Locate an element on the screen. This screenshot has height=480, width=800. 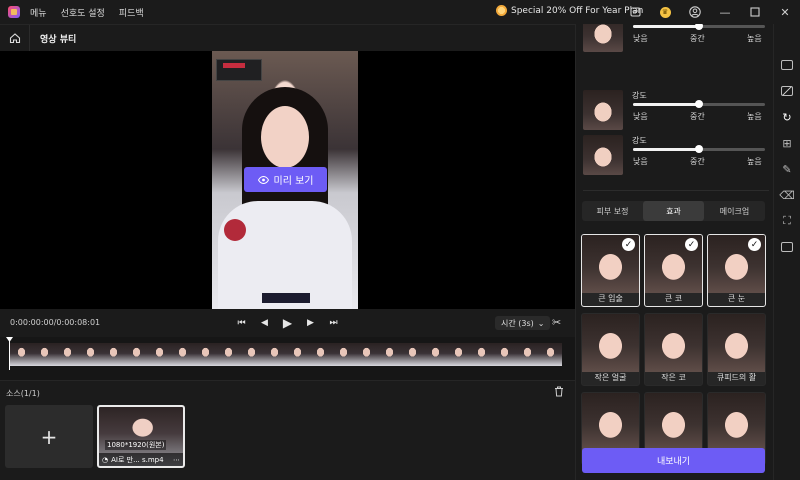
prev-frame-button: ◀ is located at coordinates (264, 322).